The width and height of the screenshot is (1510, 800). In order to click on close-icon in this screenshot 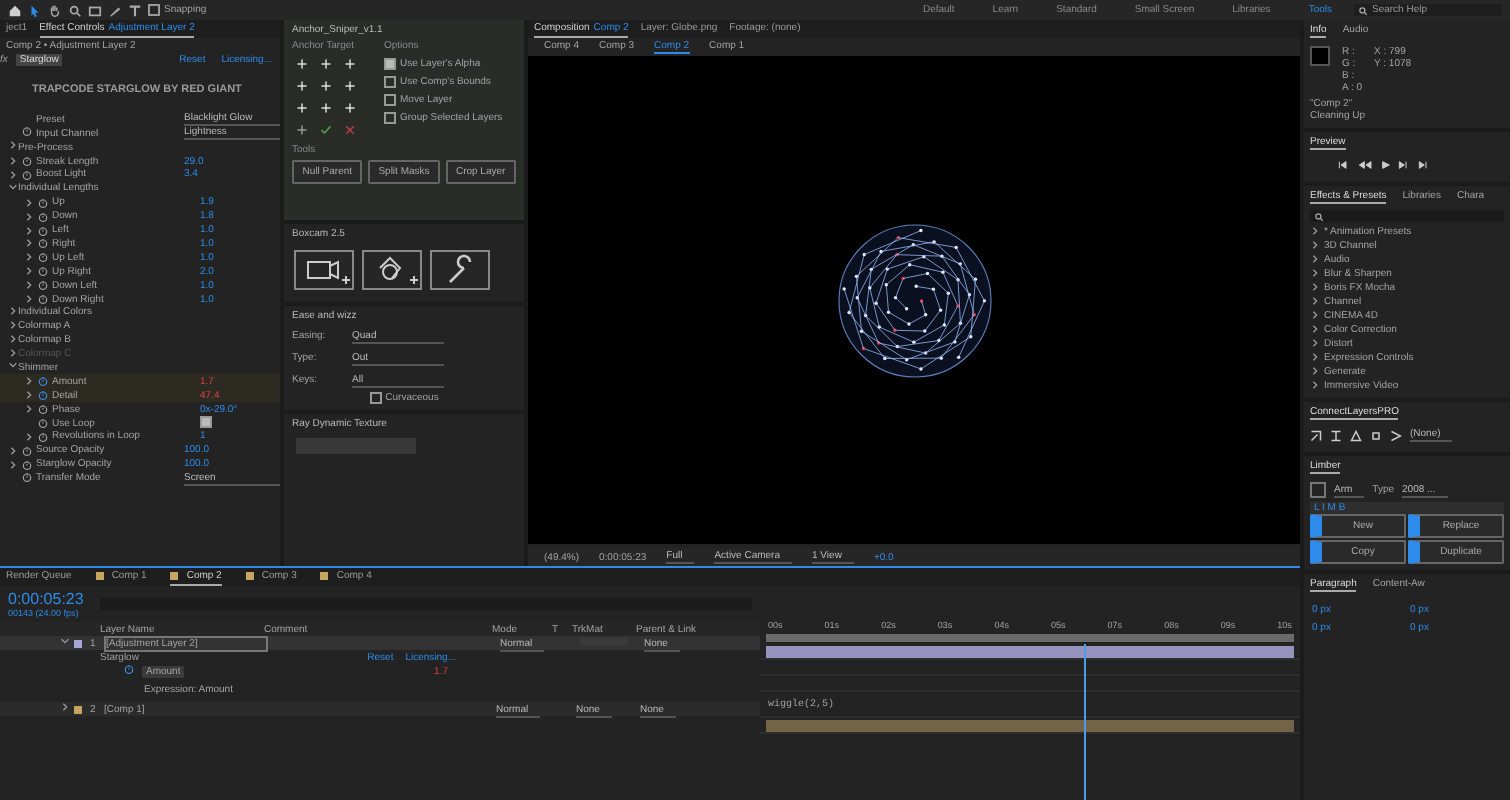, I will do `click(350, 130)`.